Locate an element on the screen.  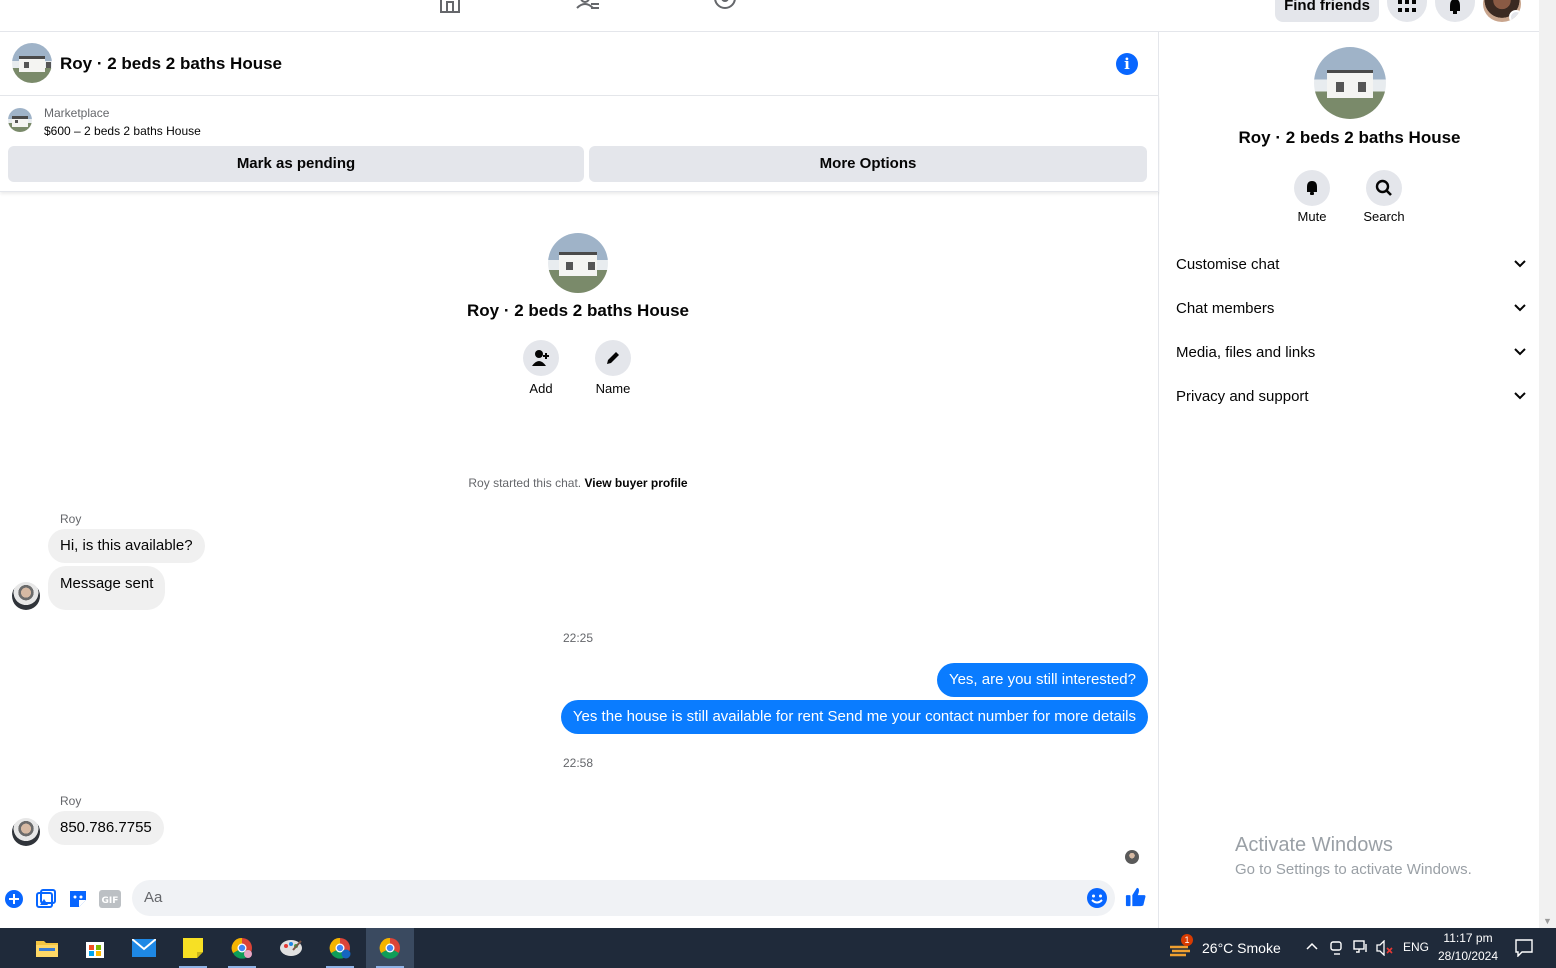
pencil-icon is located at coordinates (613, 358).